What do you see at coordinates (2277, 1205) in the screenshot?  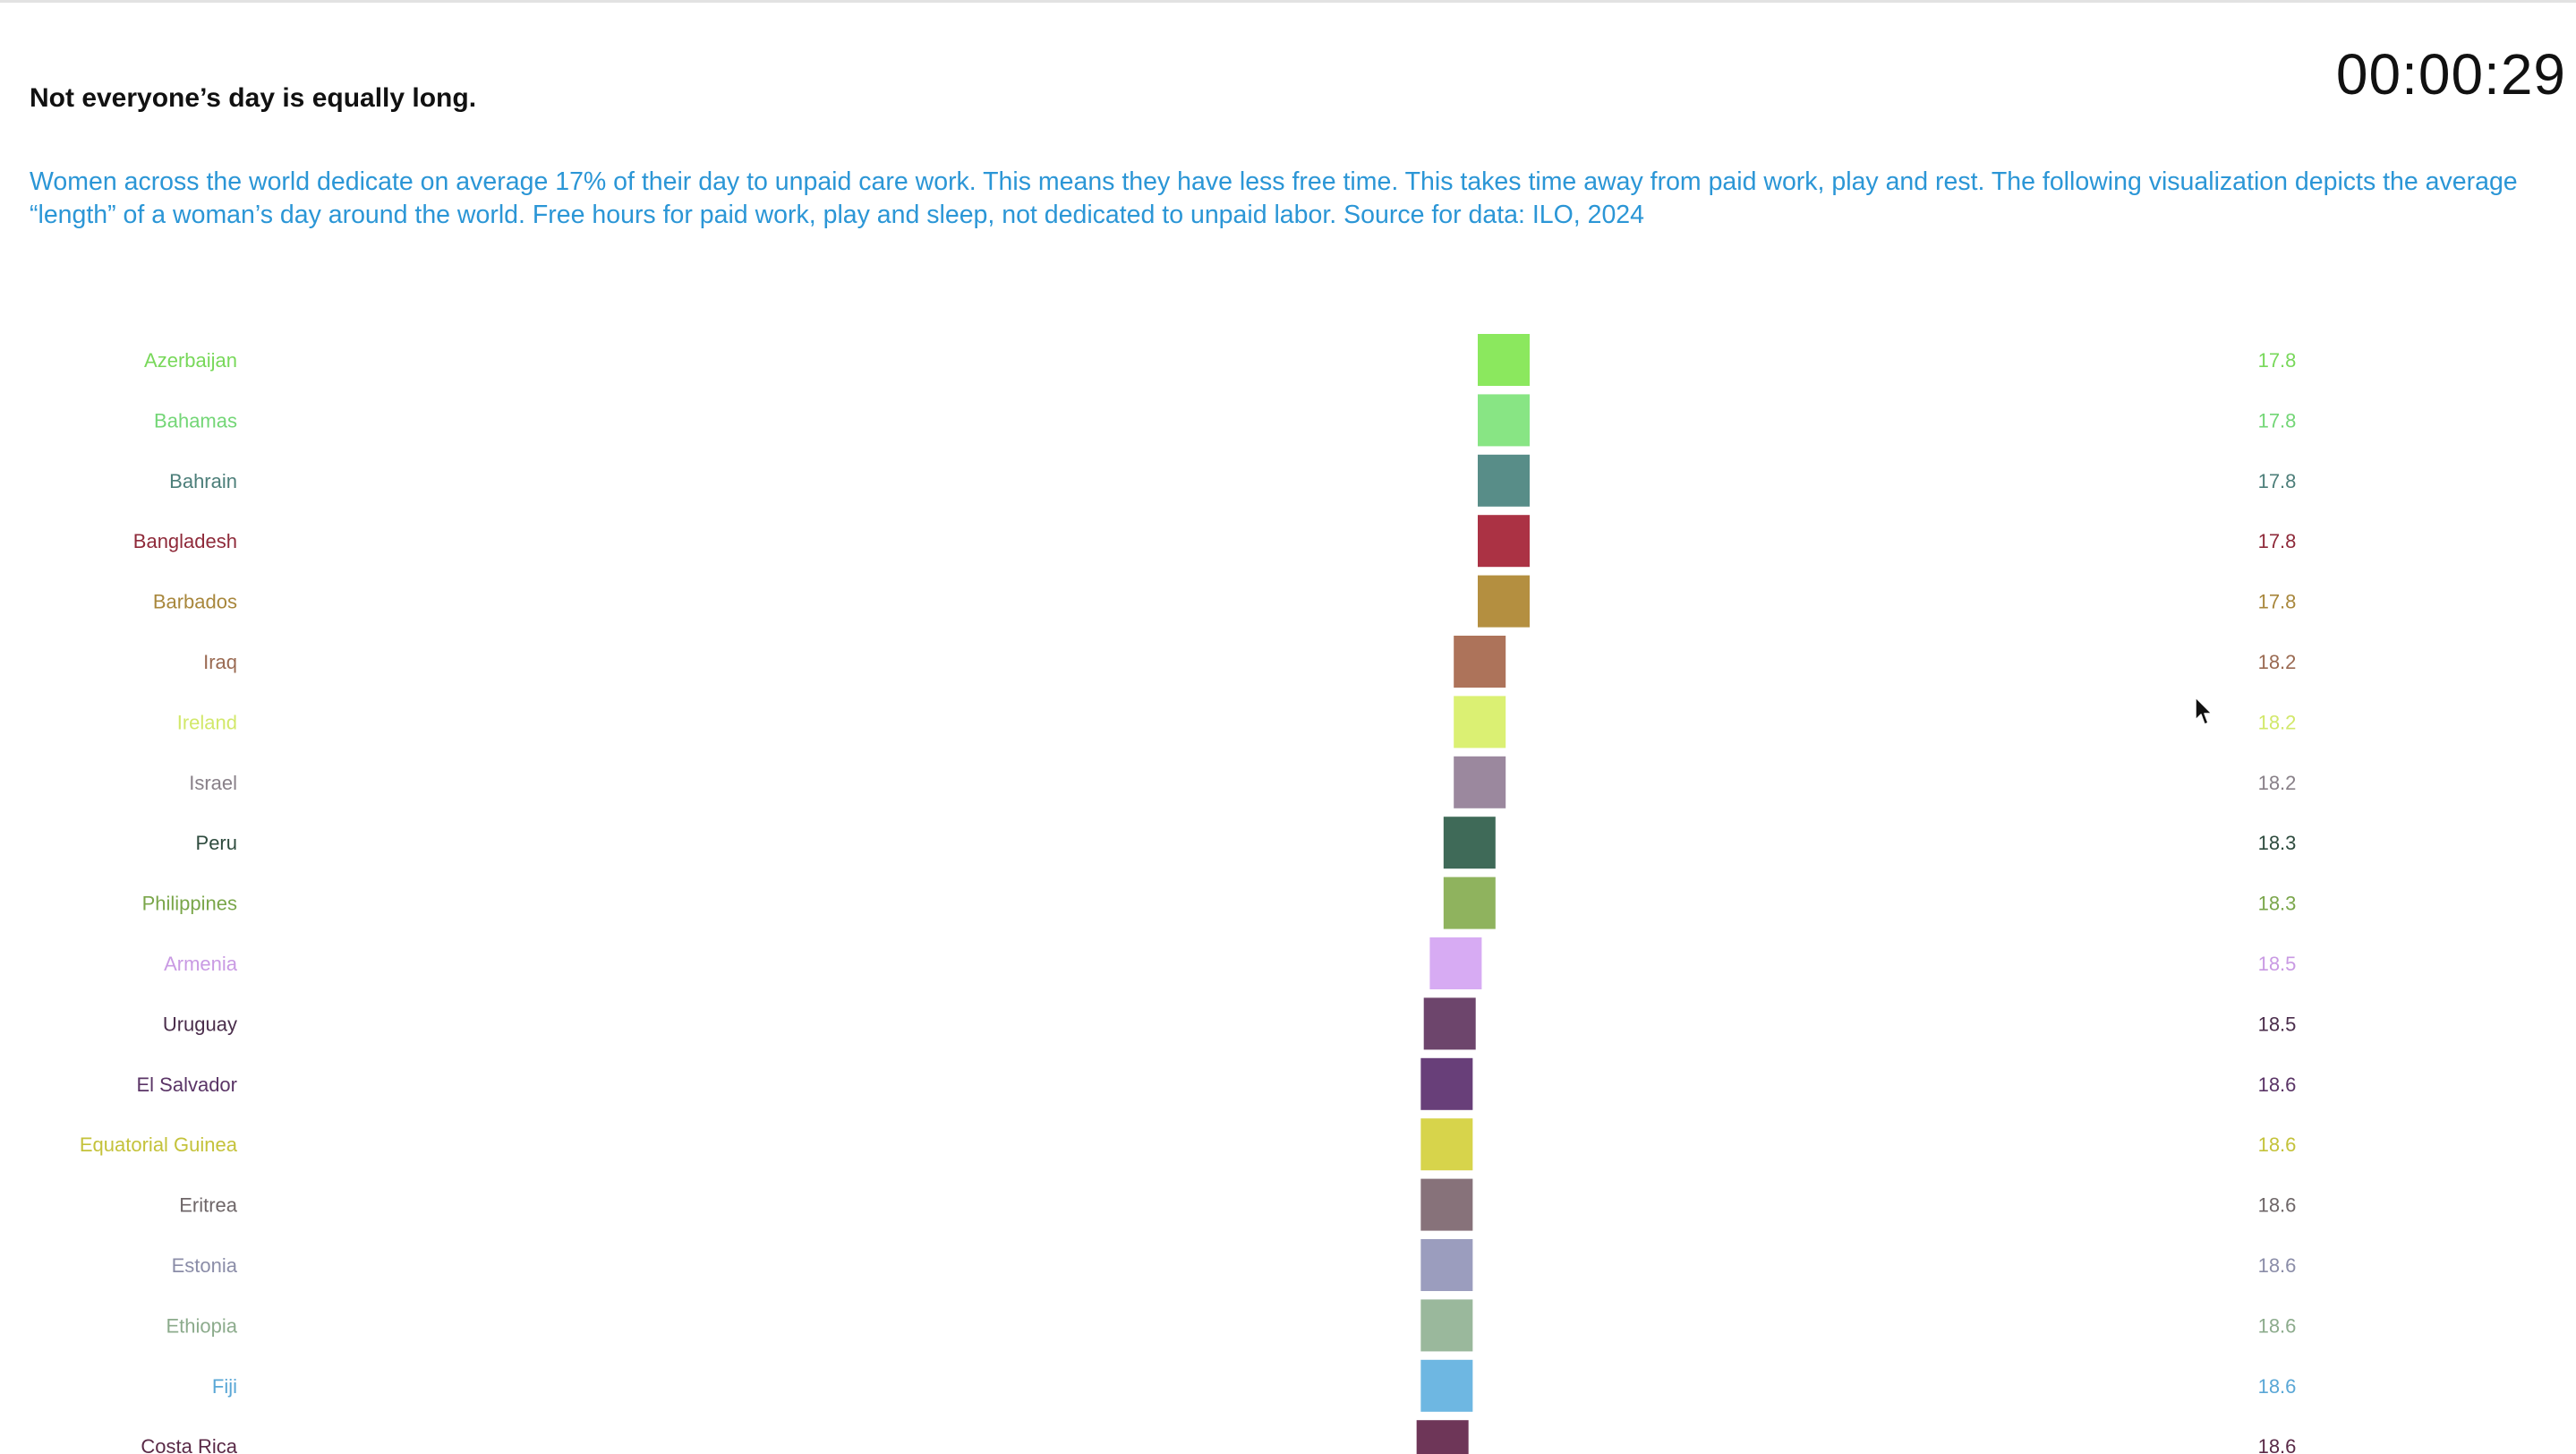 I see `value-label-eritrea: 18.6` at bounding box center [2277, 1205].